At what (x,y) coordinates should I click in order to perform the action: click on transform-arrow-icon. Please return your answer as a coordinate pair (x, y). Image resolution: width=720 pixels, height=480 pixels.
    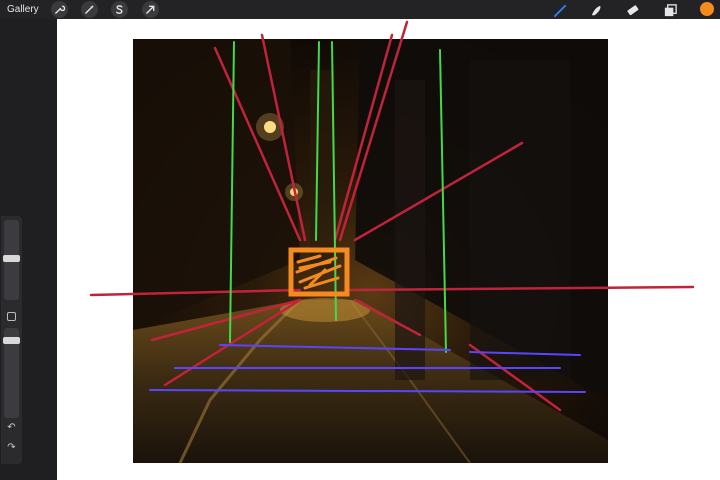
    Looking at the image, I should click on (150, 9).